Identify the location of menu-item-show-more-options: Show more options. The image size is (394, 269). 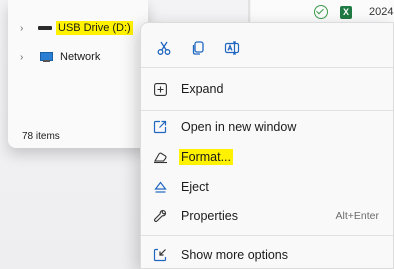
(267, 255).